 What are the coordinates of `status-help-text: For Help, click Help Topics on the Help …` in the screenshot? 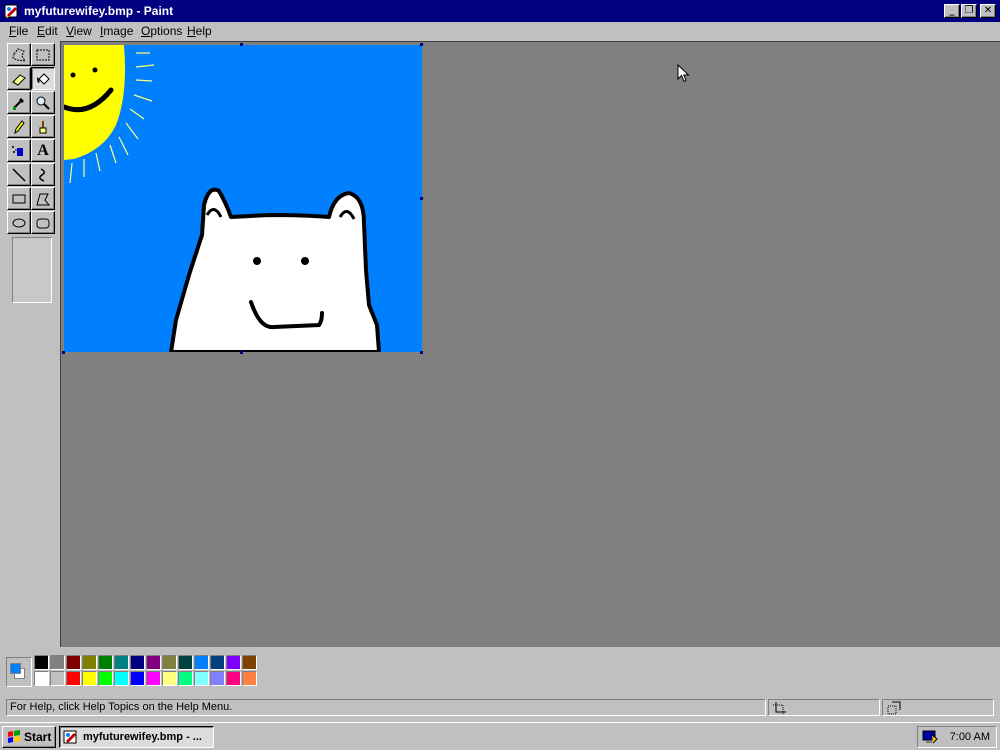 It's located at (386, 707).